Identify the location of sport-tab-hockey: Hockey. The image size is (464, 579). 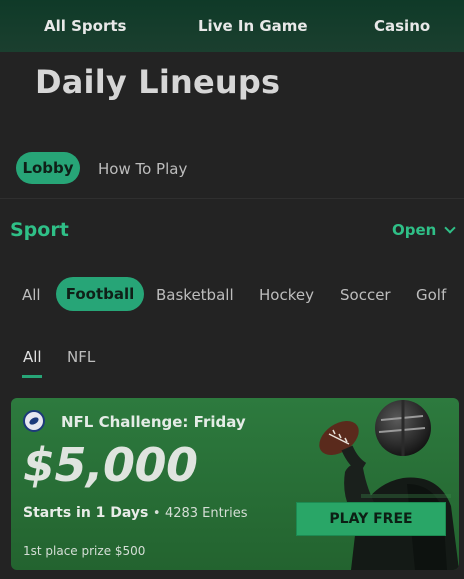
(286, 295).